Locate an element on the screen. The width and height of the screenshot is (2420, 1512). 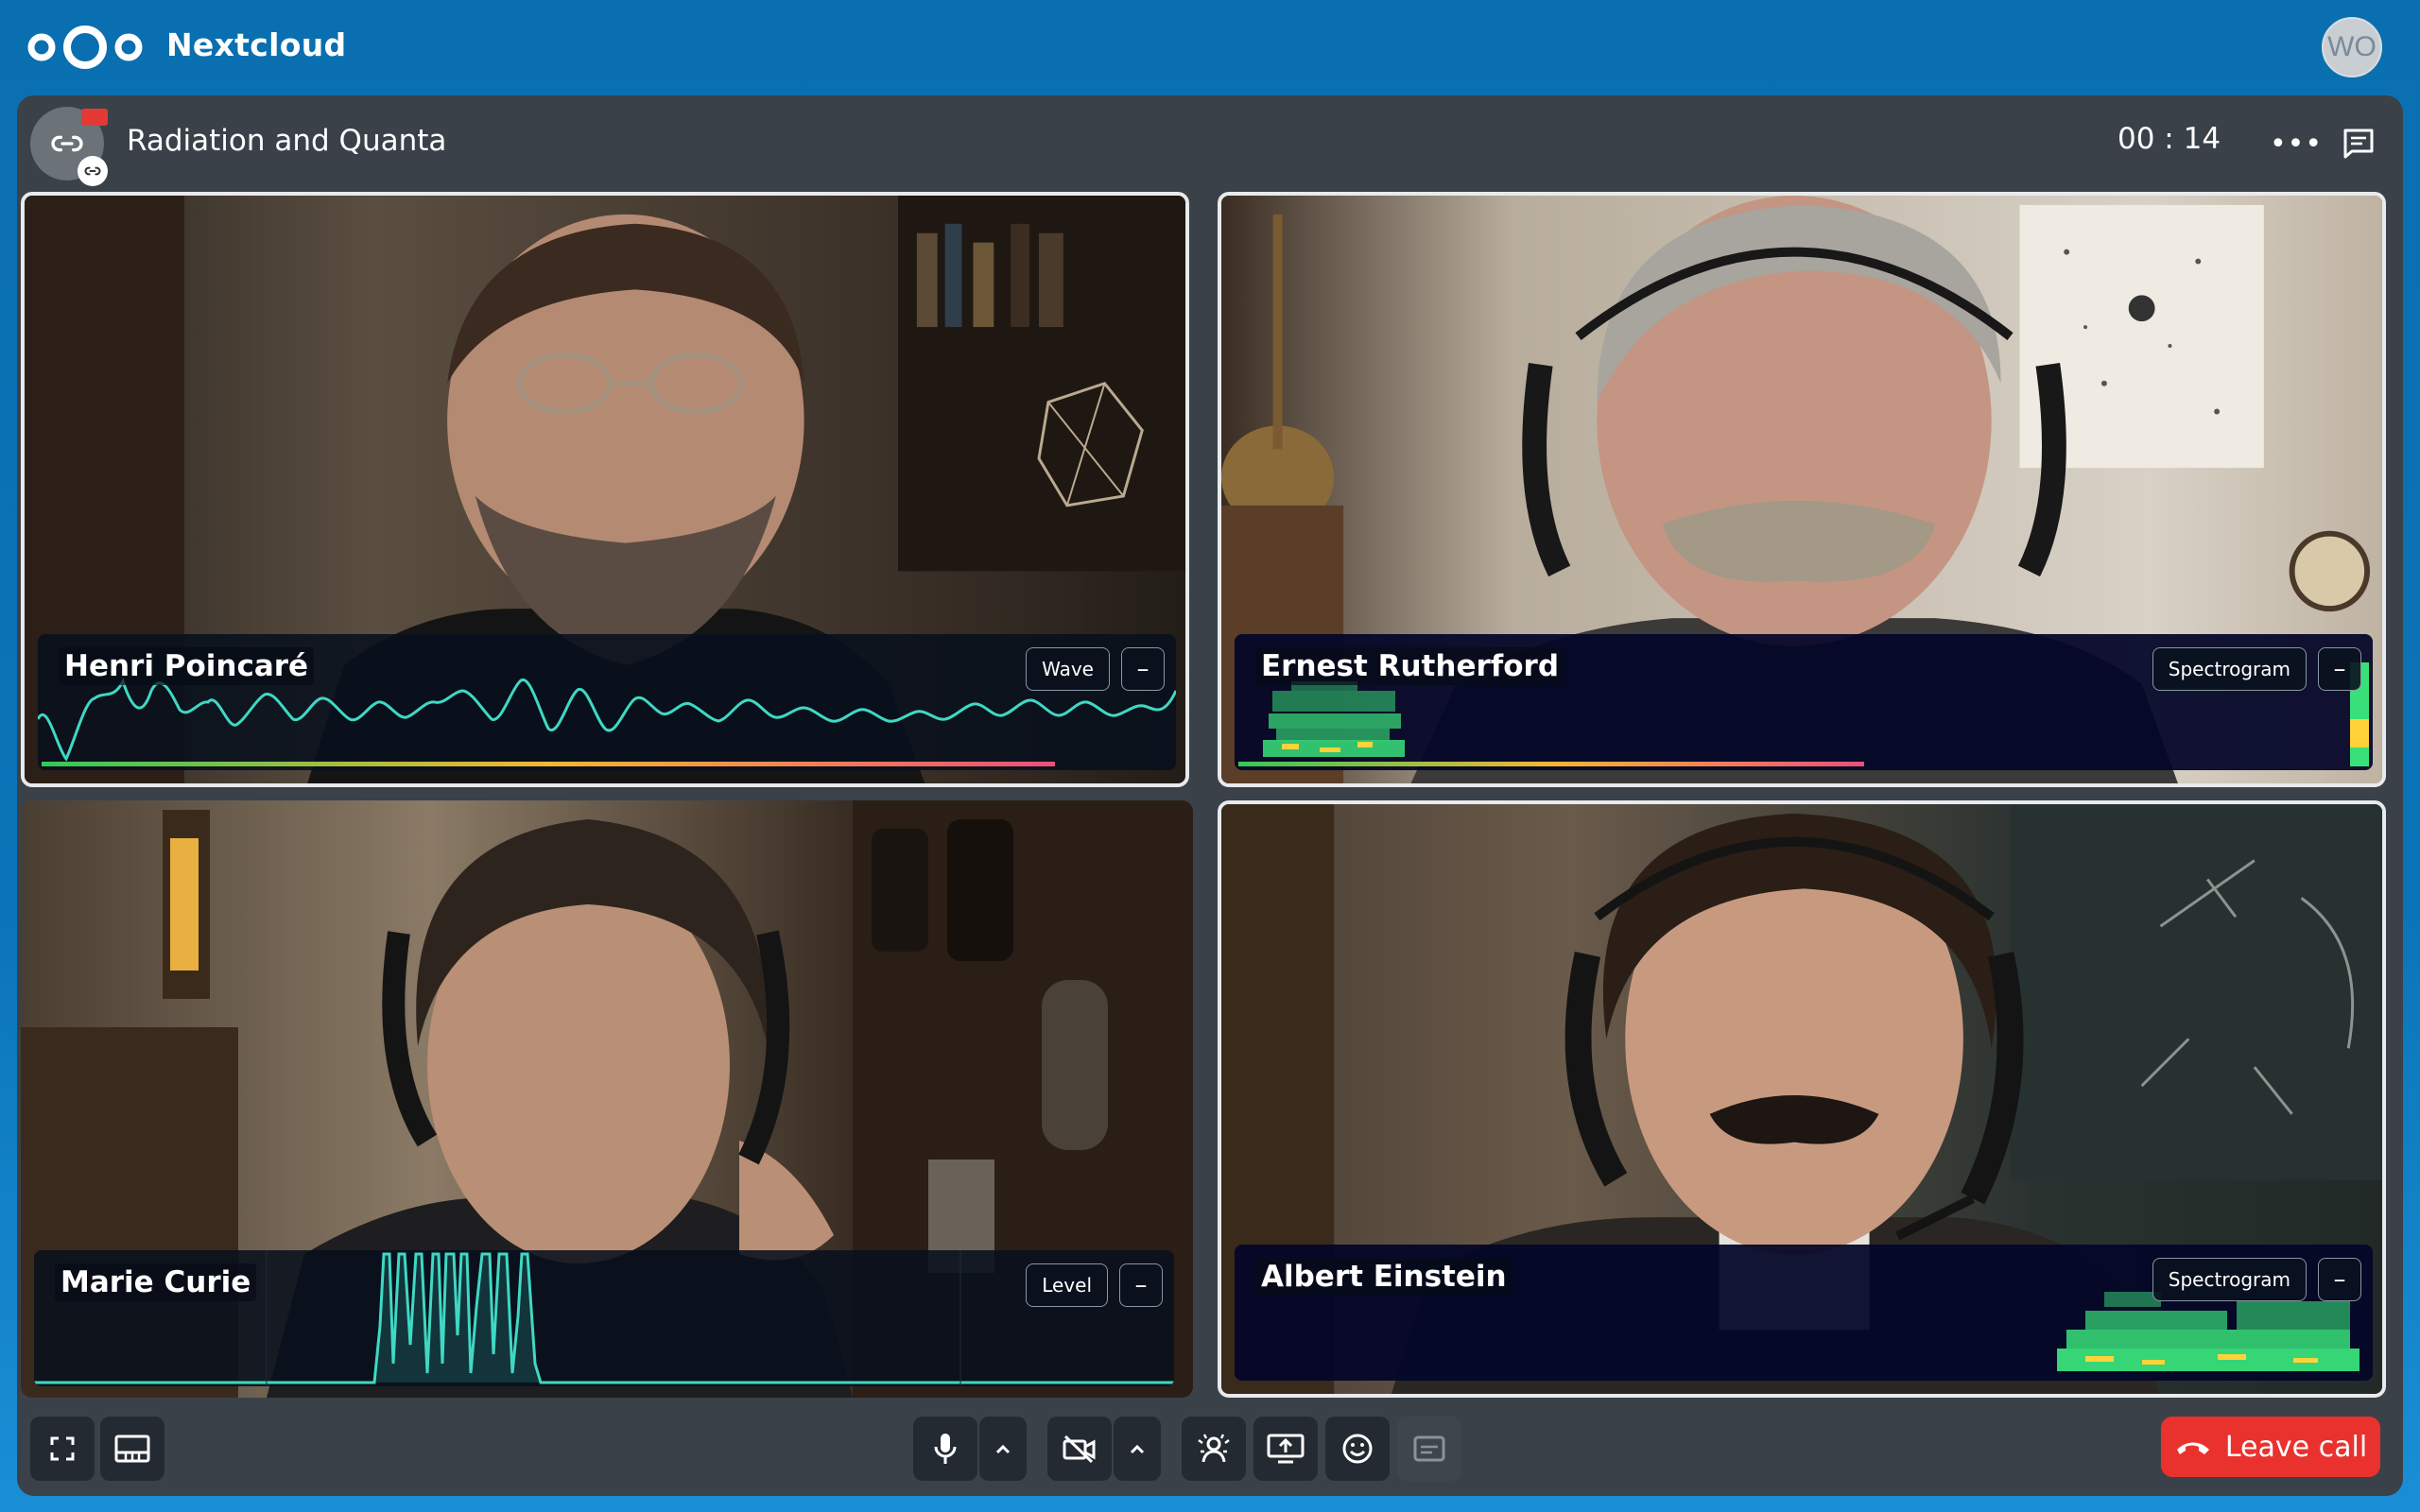
brand-name: Nextcloud is located at coordinates (256, 44).